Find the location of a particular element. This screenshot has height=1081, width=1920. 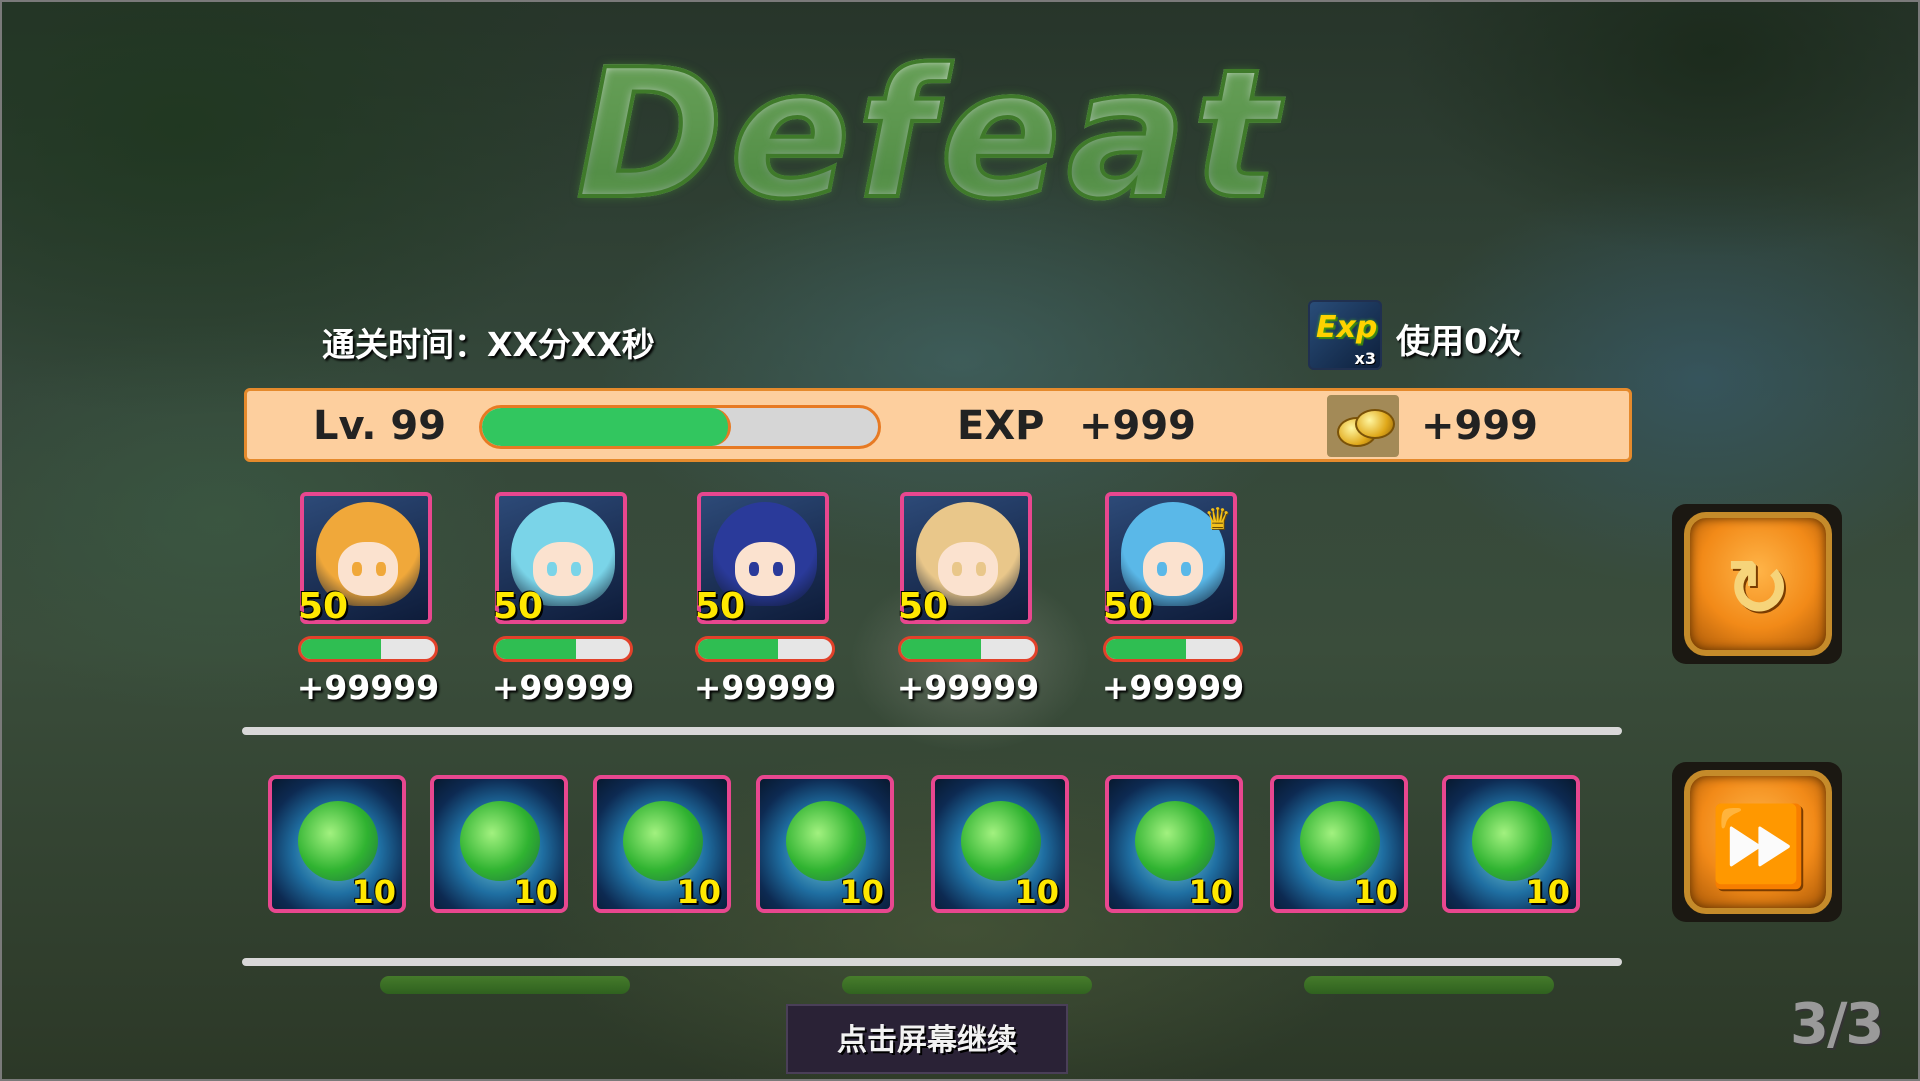

clear-time-label: 通关时间：XX分XX秒 is located at coordinates (488, 344).